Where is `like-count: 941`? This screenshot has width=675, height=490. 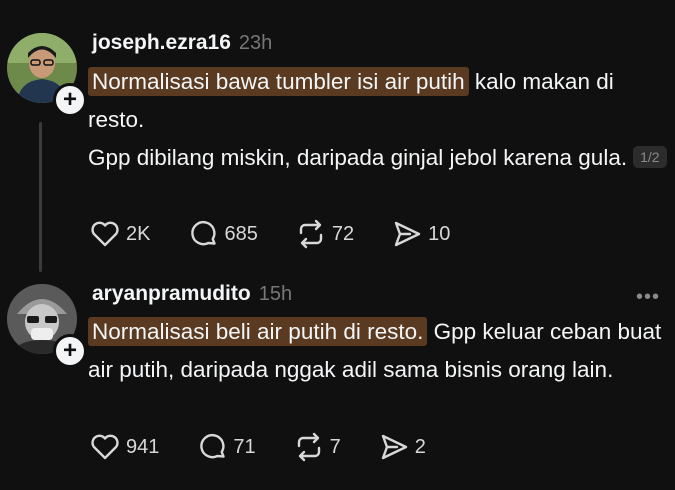
like-count: 941 is located at coordinates (143, 446).